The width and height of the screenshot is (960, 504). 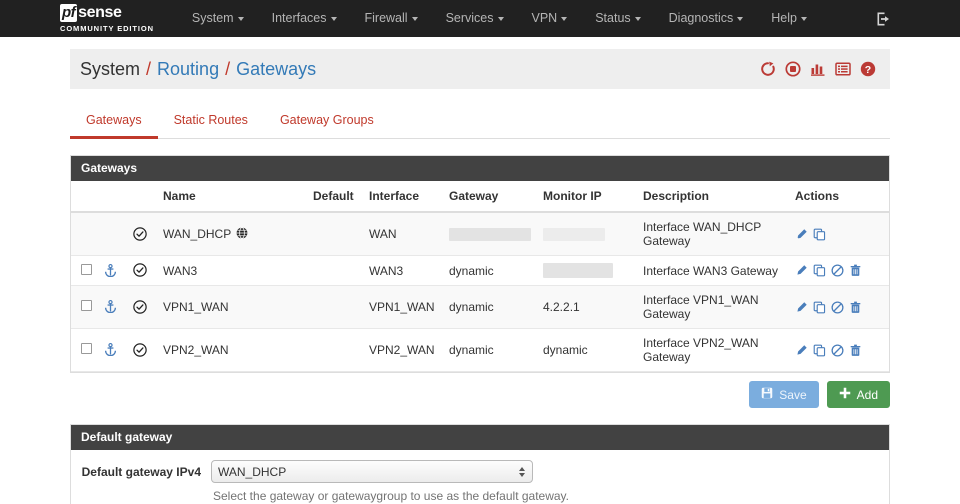 What do you see at coordinates (114, 122) in the screenshot?
I see `tab-gateways: Gateways` at bounding box center [114, 122].